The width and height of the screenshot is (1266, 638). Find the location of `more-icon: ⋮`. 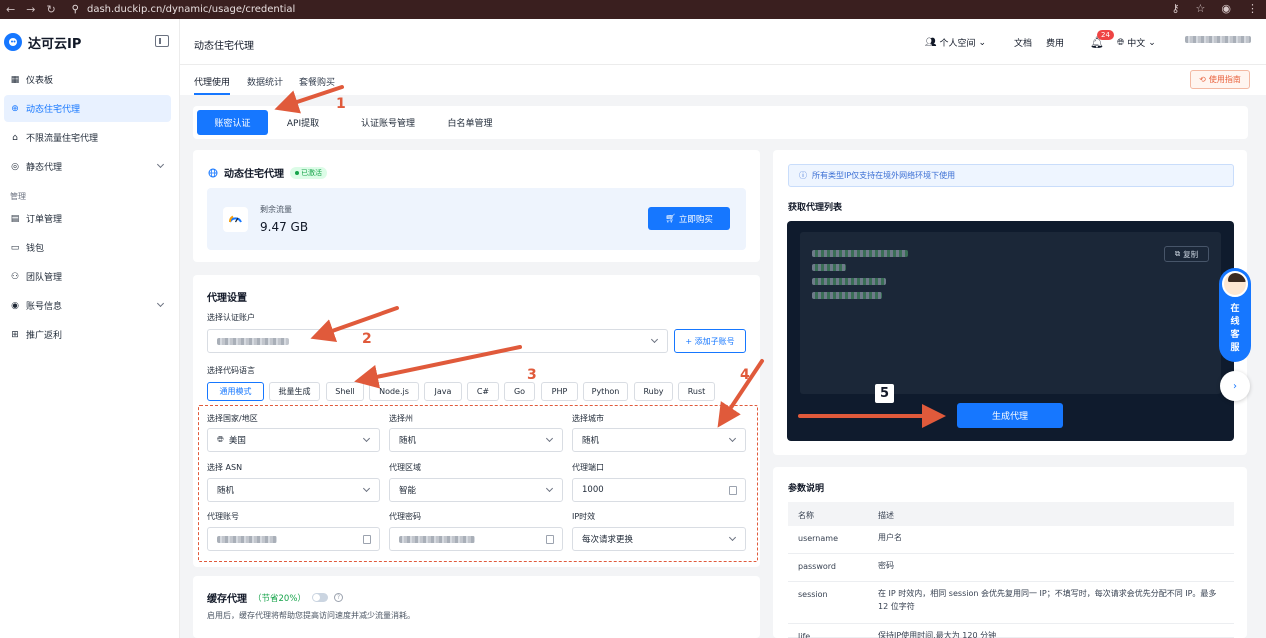

more-icon: ⋮ is located at coordinates (1252, 8).